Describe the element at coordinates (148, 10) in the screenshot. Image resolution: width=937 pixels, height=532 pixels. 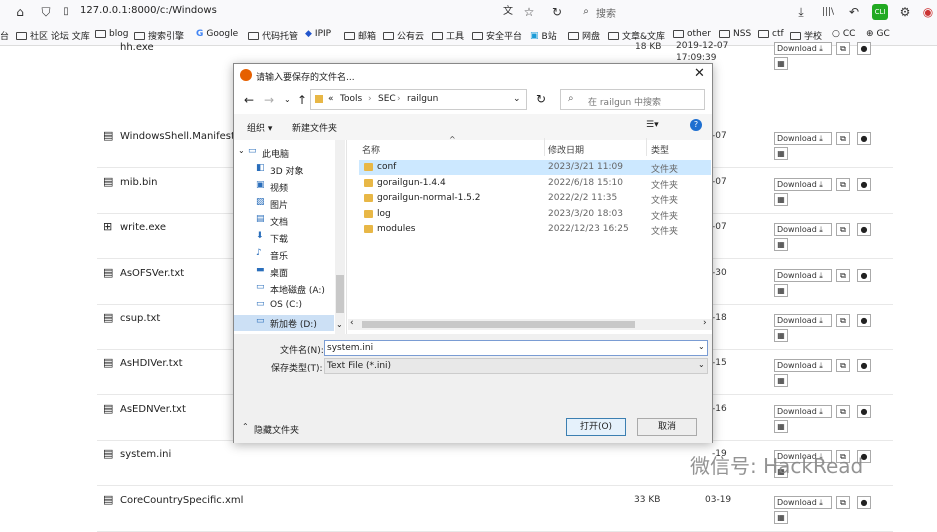
I see `url-text: 127.0.0.1:8000/c:/Windows` at that location.